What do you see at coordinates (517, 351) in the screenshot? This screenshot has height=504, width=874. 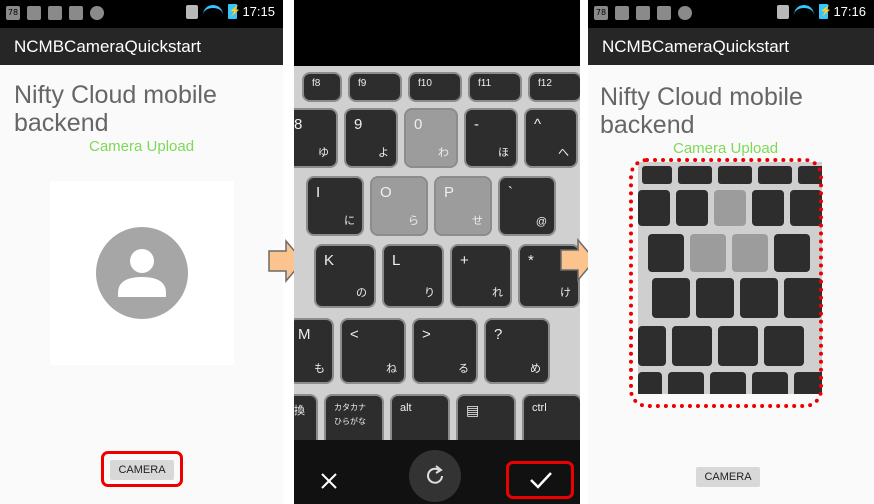 I see `keyboard-key: ? め` at bounding box center [517, 351].